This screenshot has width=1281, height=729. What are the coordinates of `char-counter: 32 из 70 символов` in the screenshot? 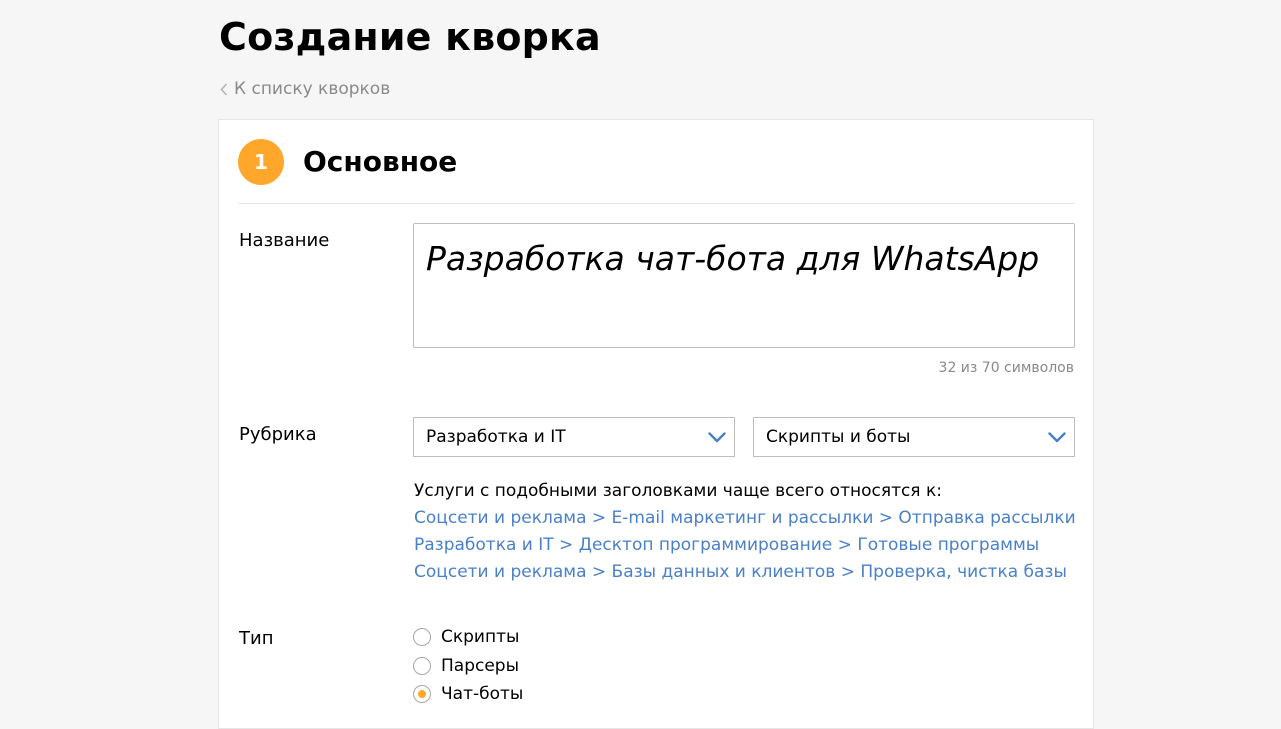 It's located at (1006, 368).